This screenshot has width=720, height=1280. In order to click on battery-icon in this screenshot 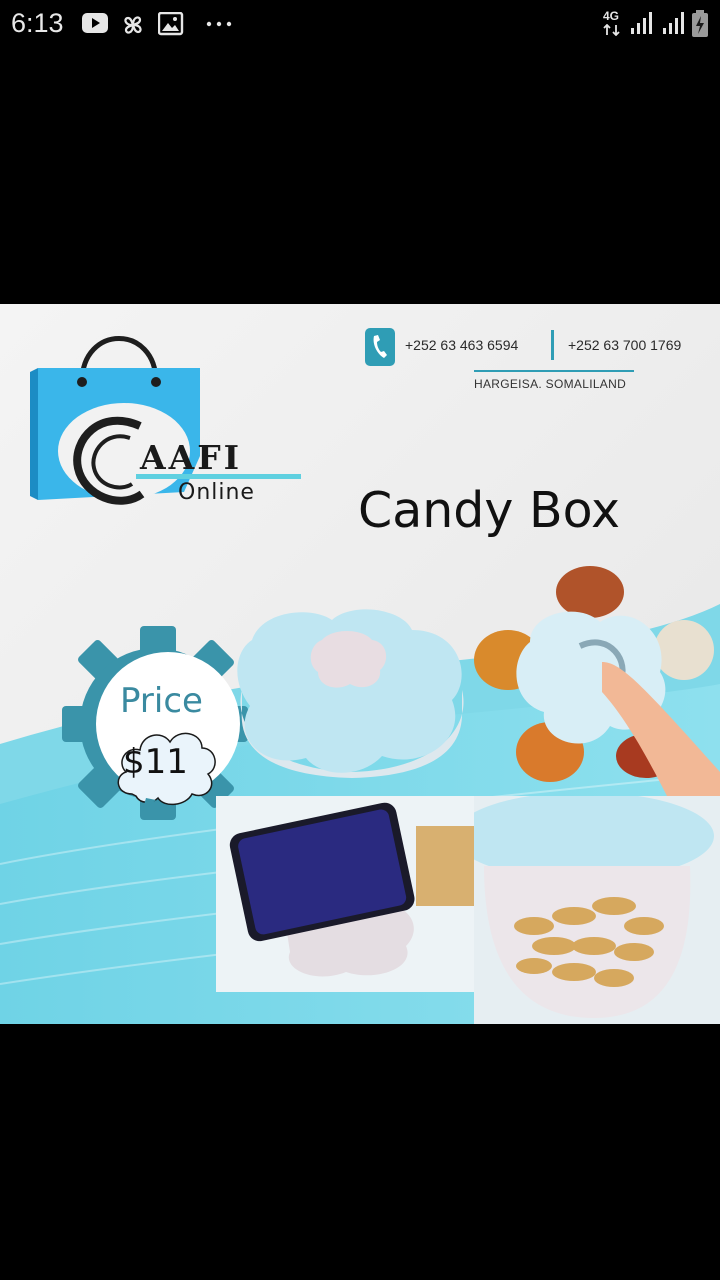, I will do `click(700, 23)`.